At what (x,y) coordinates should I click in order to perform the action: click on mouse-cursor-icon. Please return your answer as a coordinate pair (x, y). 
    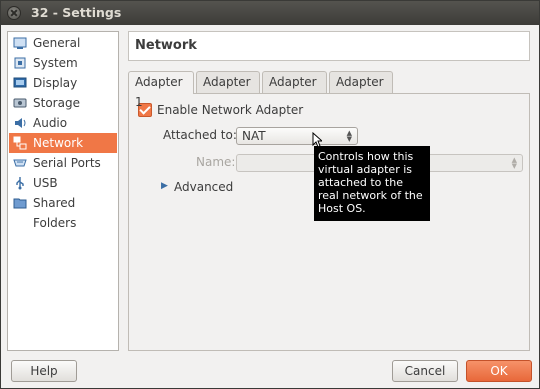
    Looking at the image, I should click on (317, 140).